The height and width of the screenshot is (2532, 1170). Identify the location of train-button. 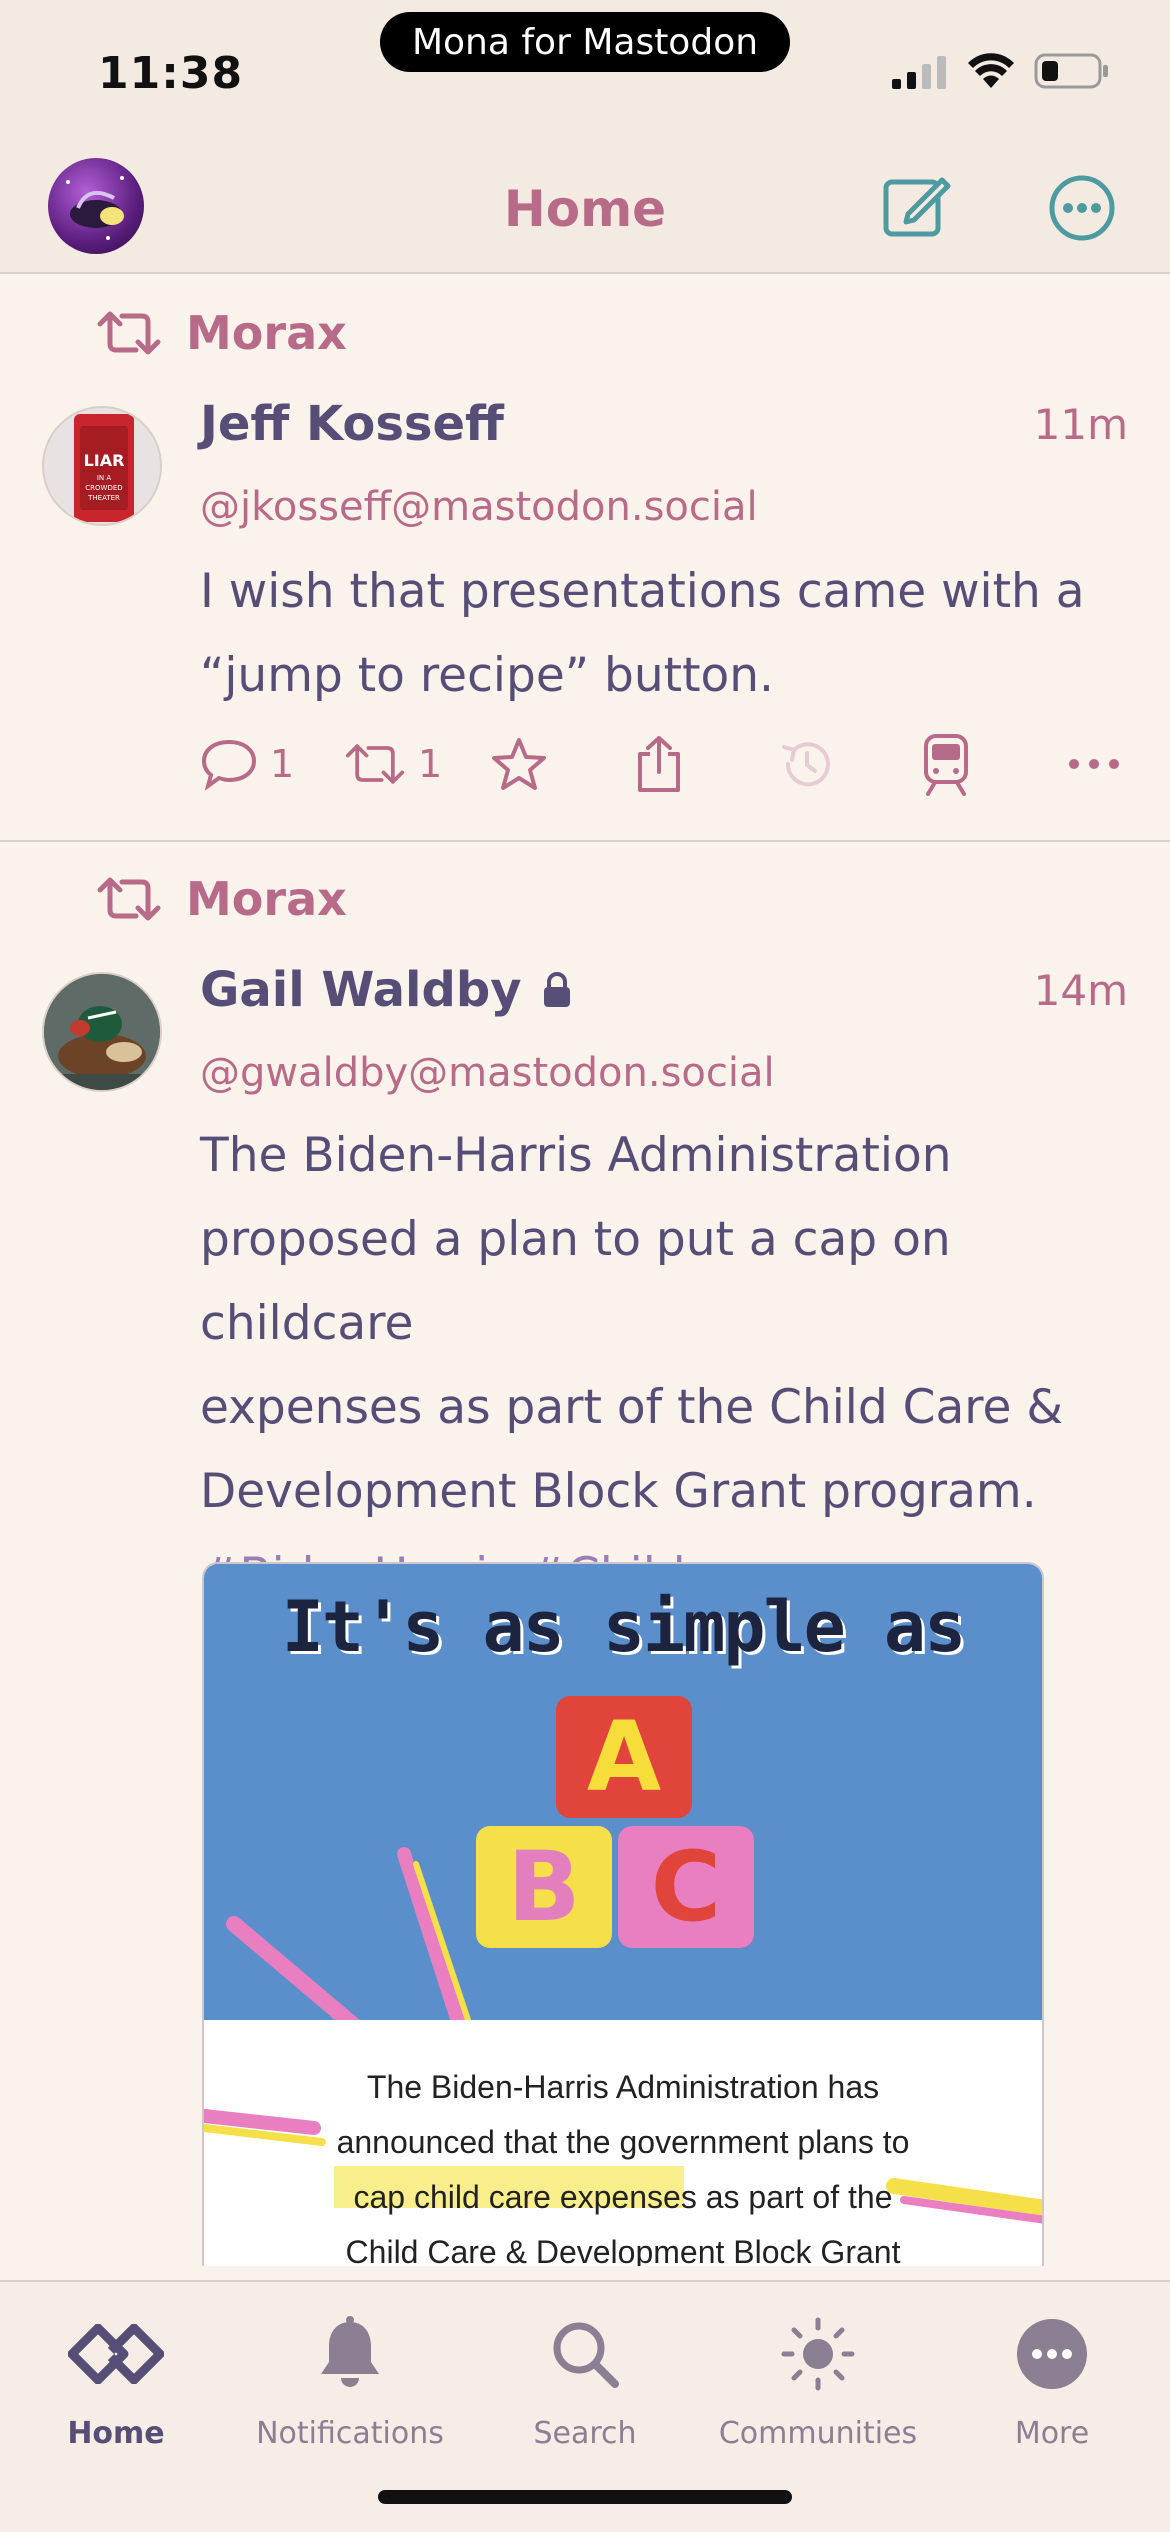
(994, 764).